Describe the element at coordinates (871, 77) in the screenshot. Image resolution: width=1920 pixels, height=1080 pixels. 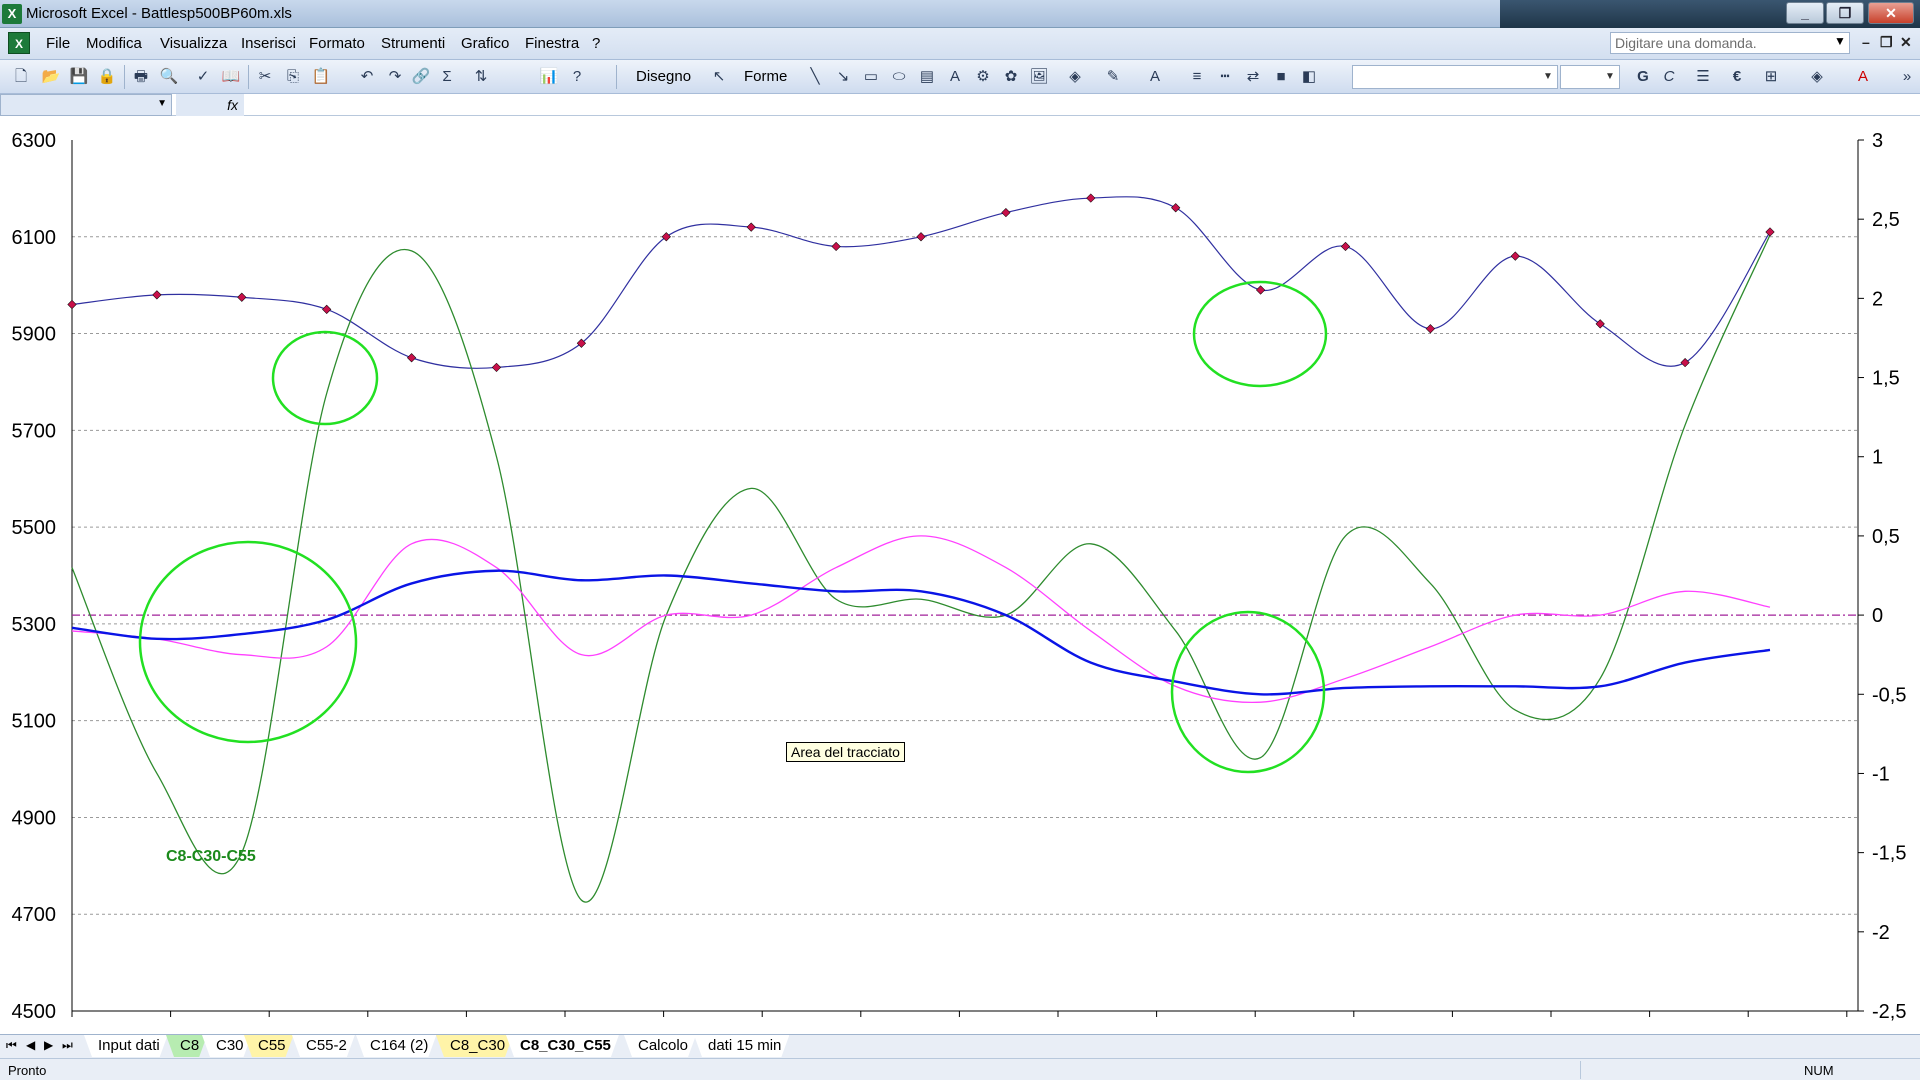
I see `rectangle-icon: ▭` at that location.